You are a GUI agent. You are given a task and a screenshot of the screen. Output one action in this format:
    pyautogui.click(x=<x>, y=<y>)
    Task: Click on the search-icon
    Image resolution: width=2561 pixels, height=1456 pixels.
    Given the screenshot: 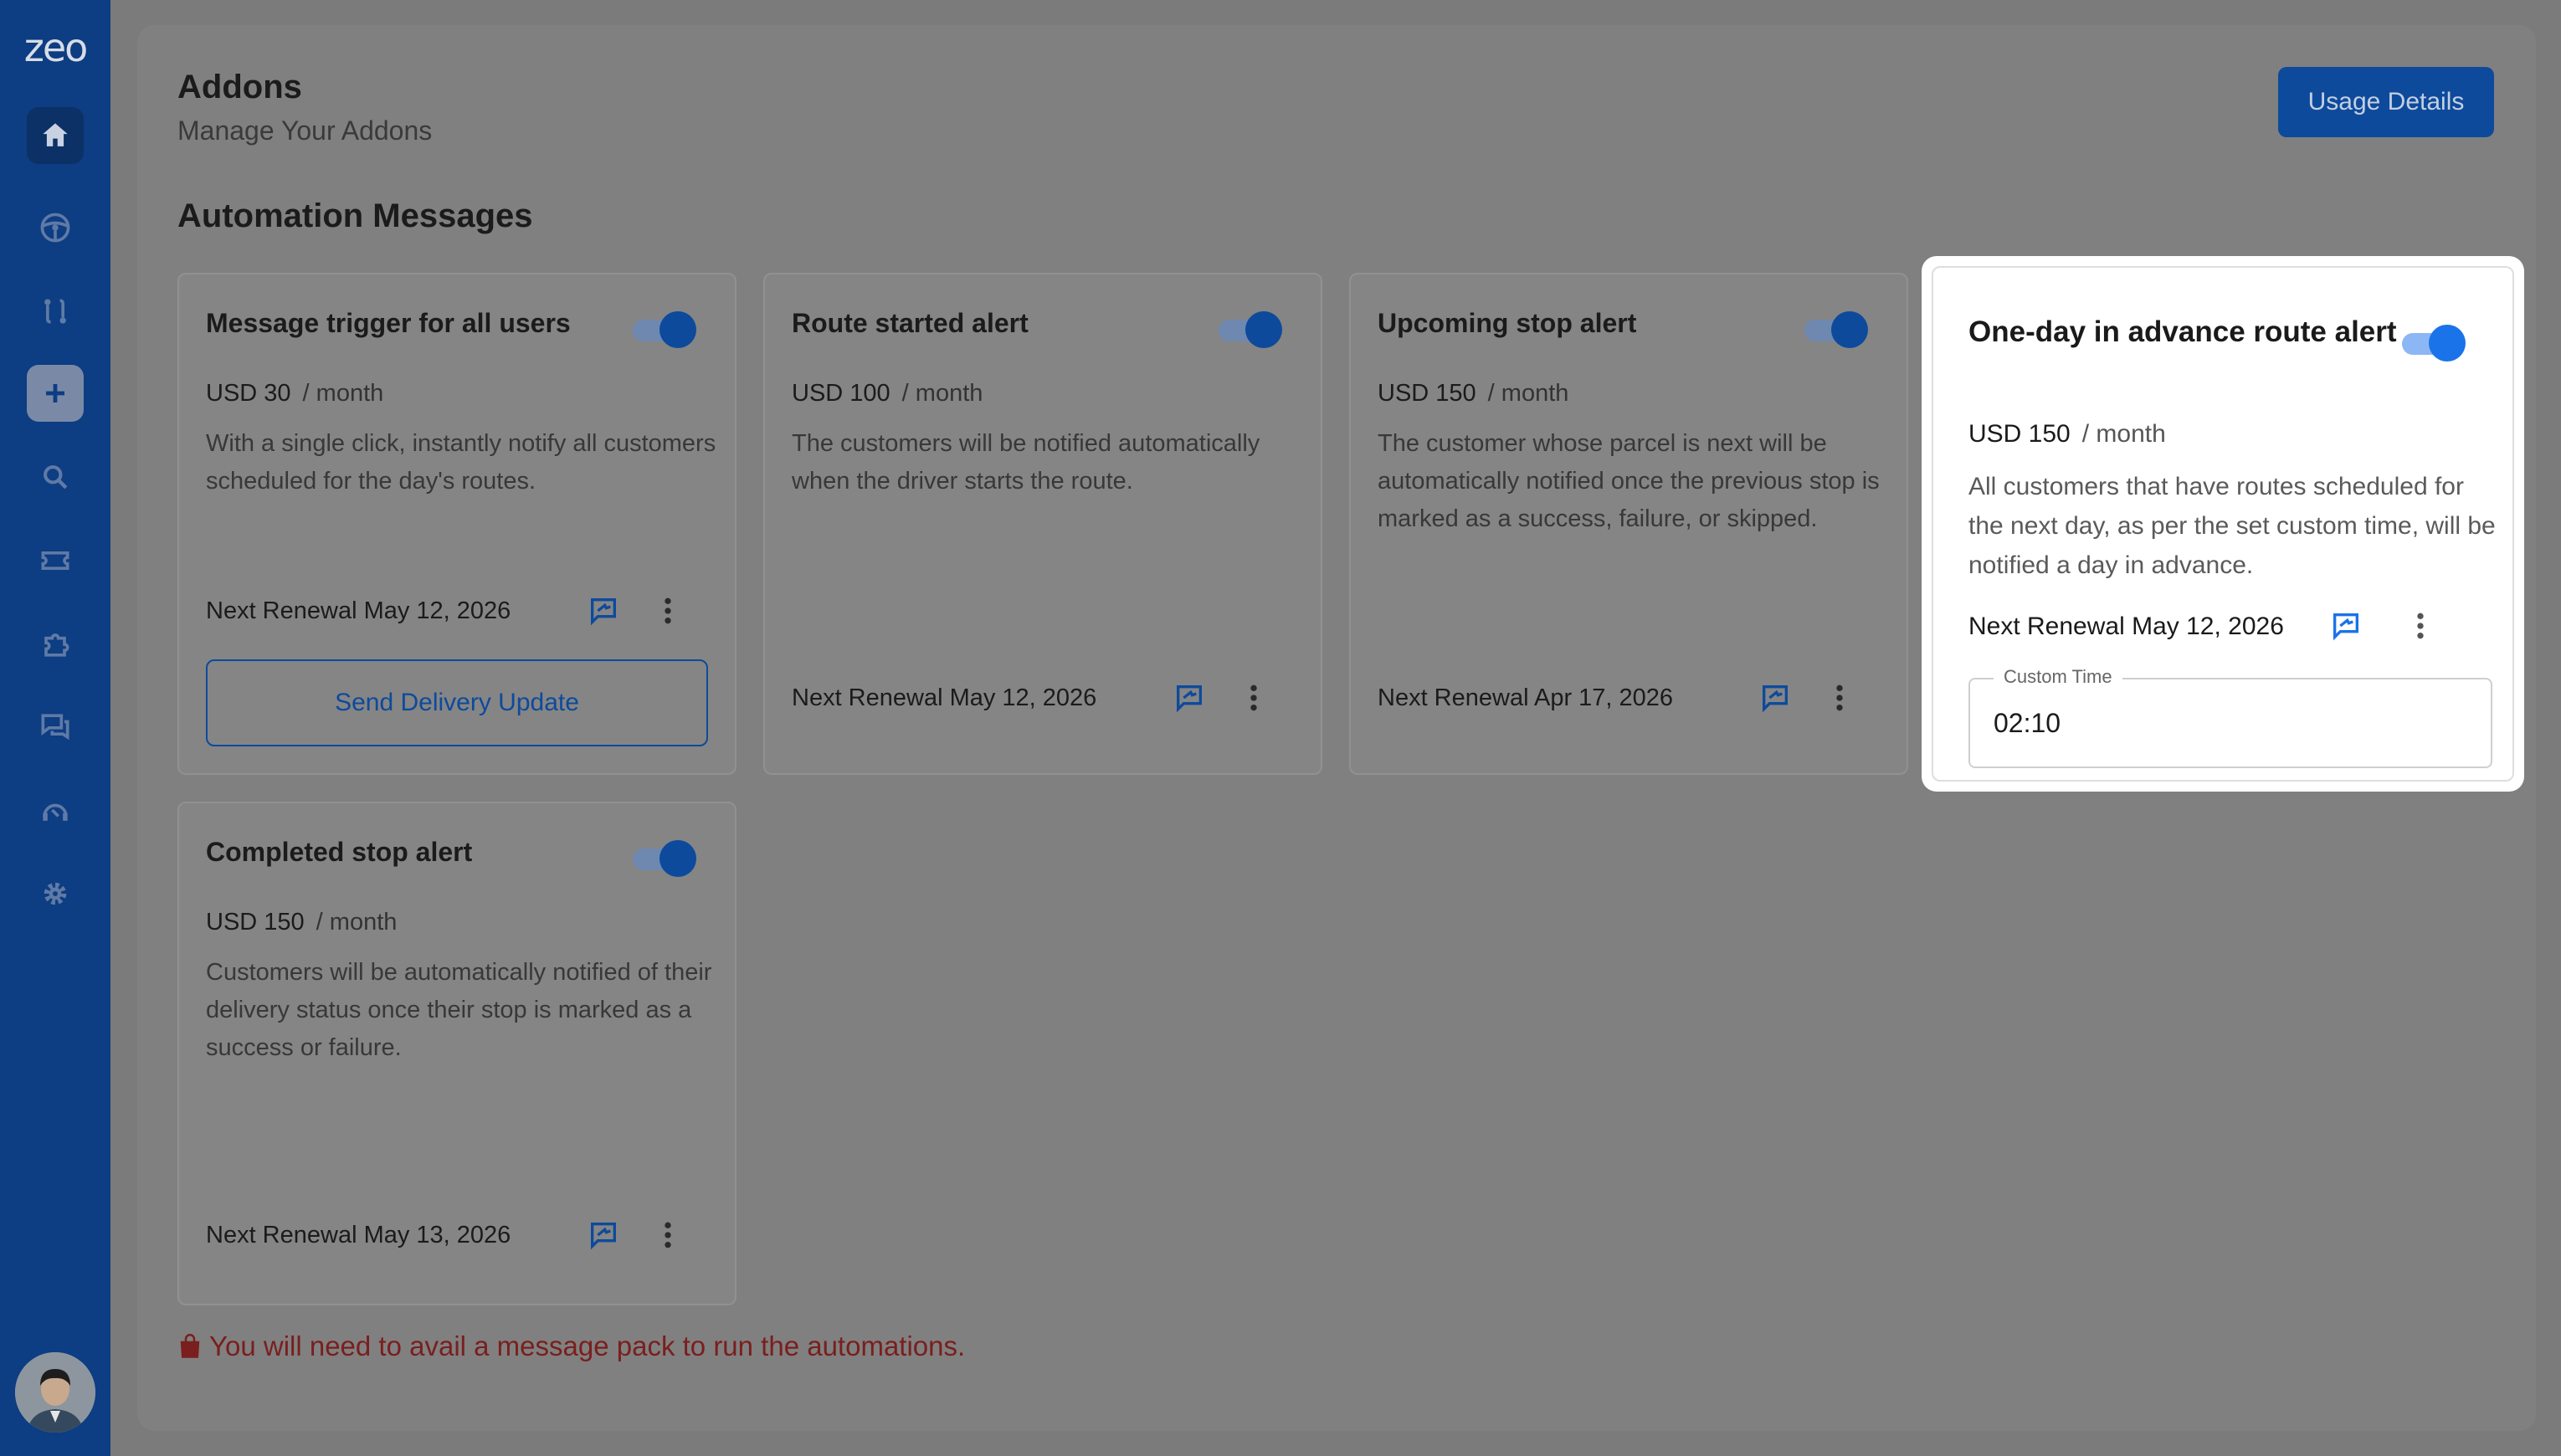 What is the action you would take?
    pyautogui.click(x=56, y=478)
    